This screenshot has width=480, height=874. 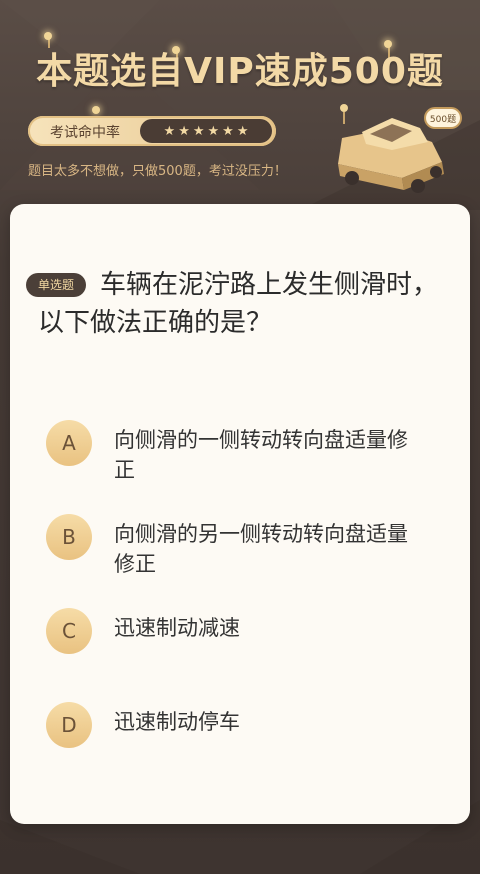 What do you see at coordinates (69, 537) in the screenshot?
I see `option-b-letter: B` at bounding box center [69, 537].